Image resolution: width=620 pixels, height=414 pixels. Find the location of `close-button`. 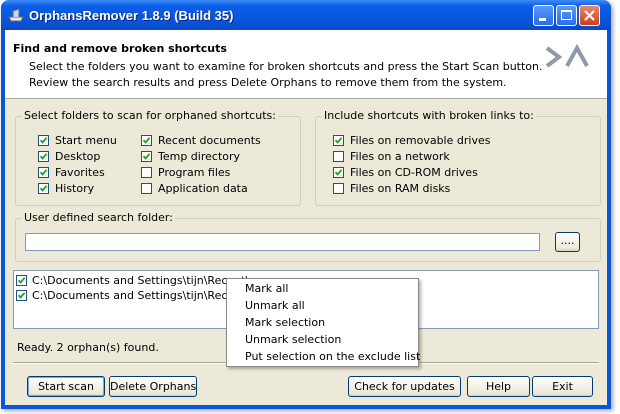

close-button is located at coordinates (589, 15).